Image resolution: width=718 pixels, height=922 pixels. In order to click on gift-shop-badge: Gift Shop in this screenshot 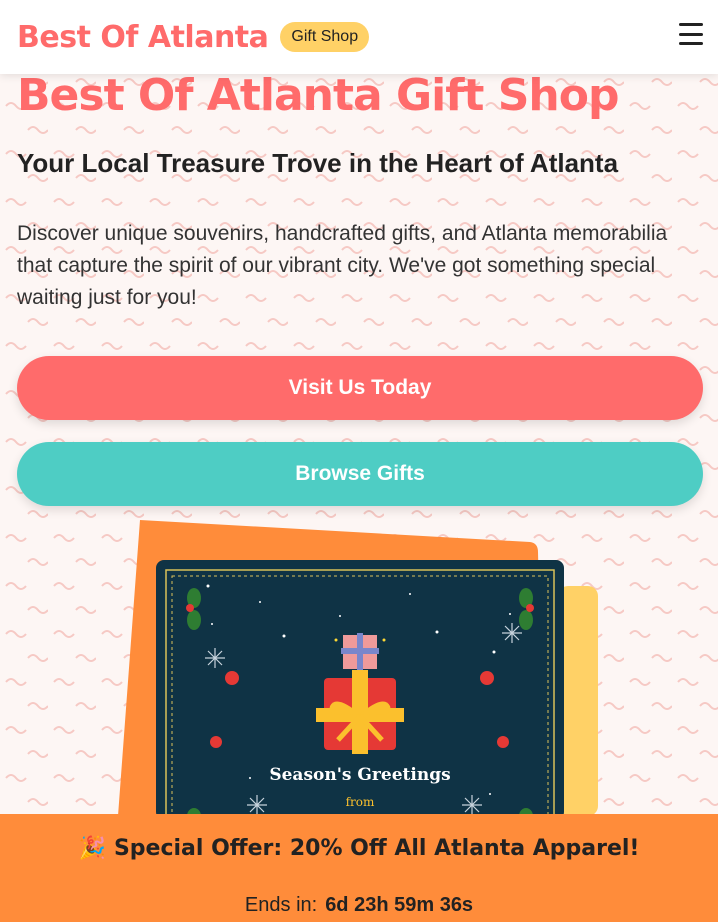, I will do `click(325, 37)`.